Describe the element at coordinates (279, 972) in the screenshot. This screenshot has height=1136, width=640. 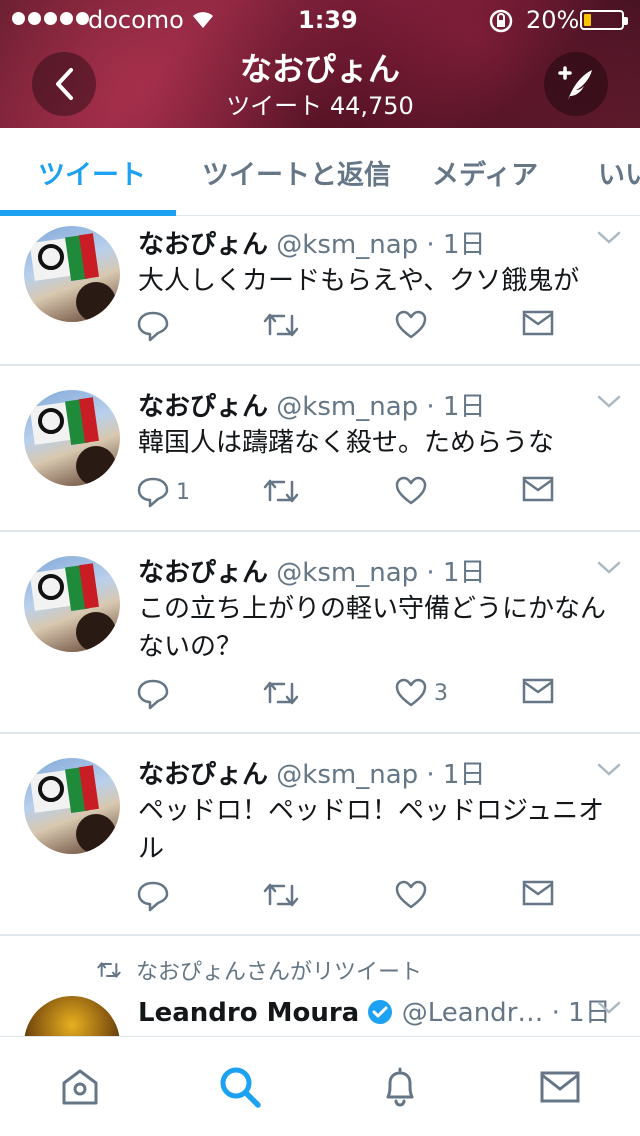
I see `retweet-context-label: なおぴょんさんがリツイート` at that location.